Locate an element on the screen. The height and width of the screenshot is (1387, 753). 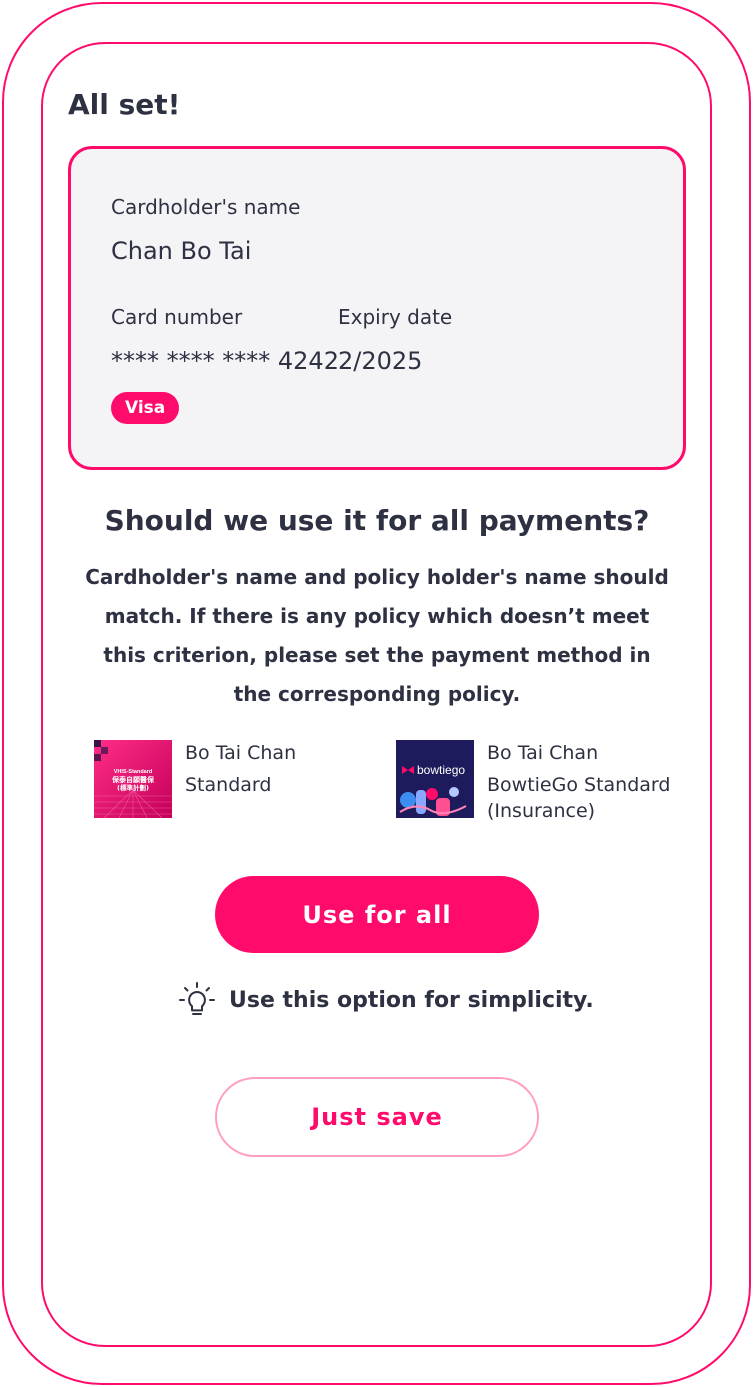
just-save-button: Just save is located at coordinates (377, 1117).